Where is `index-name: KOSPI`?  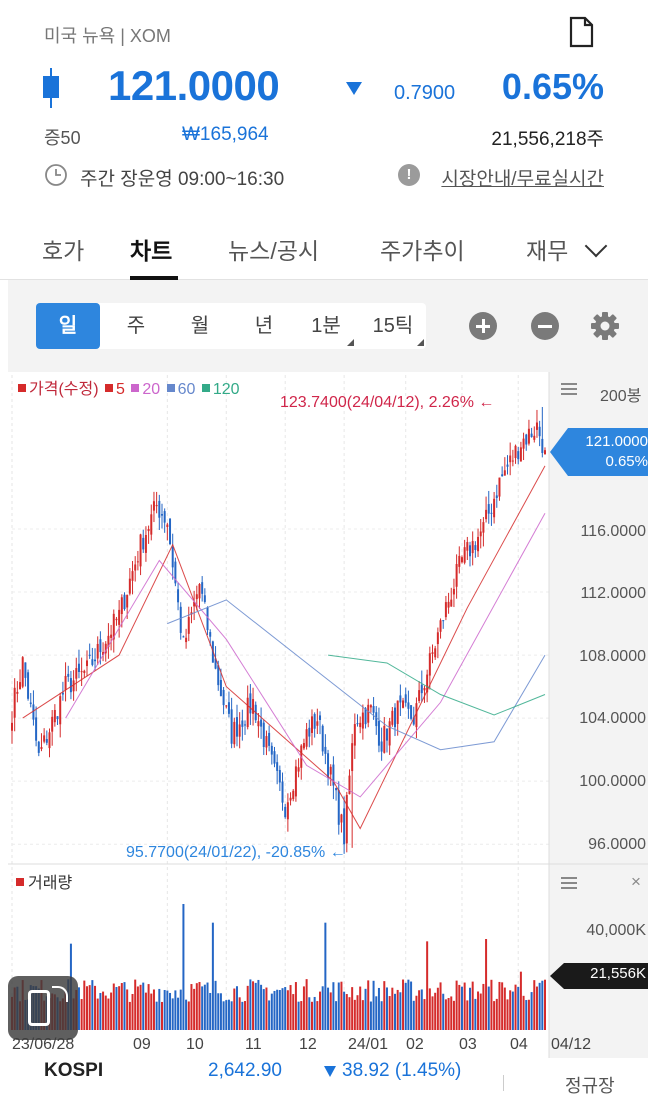
index-name: KOSPI is located at coordinates (73, 1071).